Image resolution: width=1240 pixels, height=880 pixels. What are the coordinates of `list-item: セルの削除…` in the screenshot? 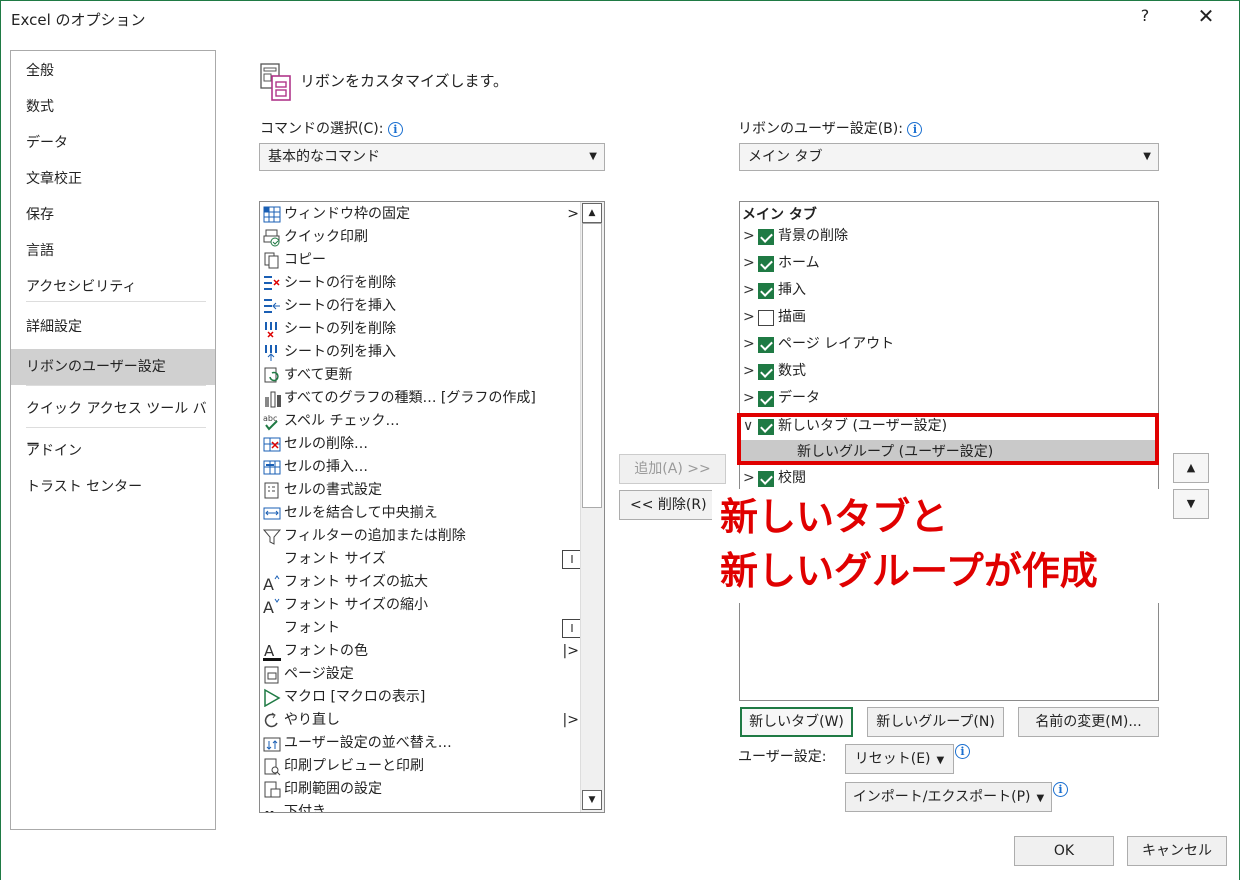 It's located at (422, 444).